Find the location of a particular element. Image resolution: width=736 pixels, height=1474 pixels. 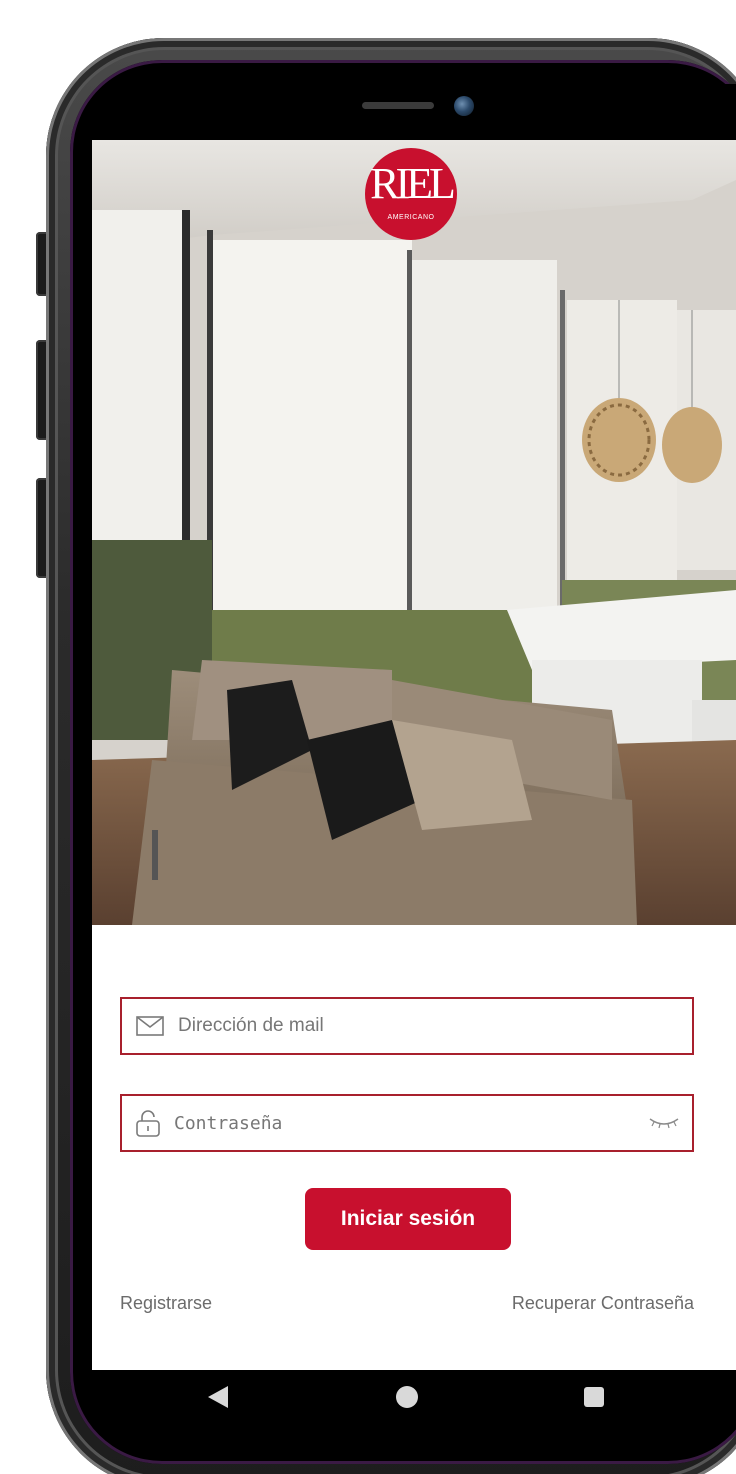

phone-notch is located at coordinates (408, 107).